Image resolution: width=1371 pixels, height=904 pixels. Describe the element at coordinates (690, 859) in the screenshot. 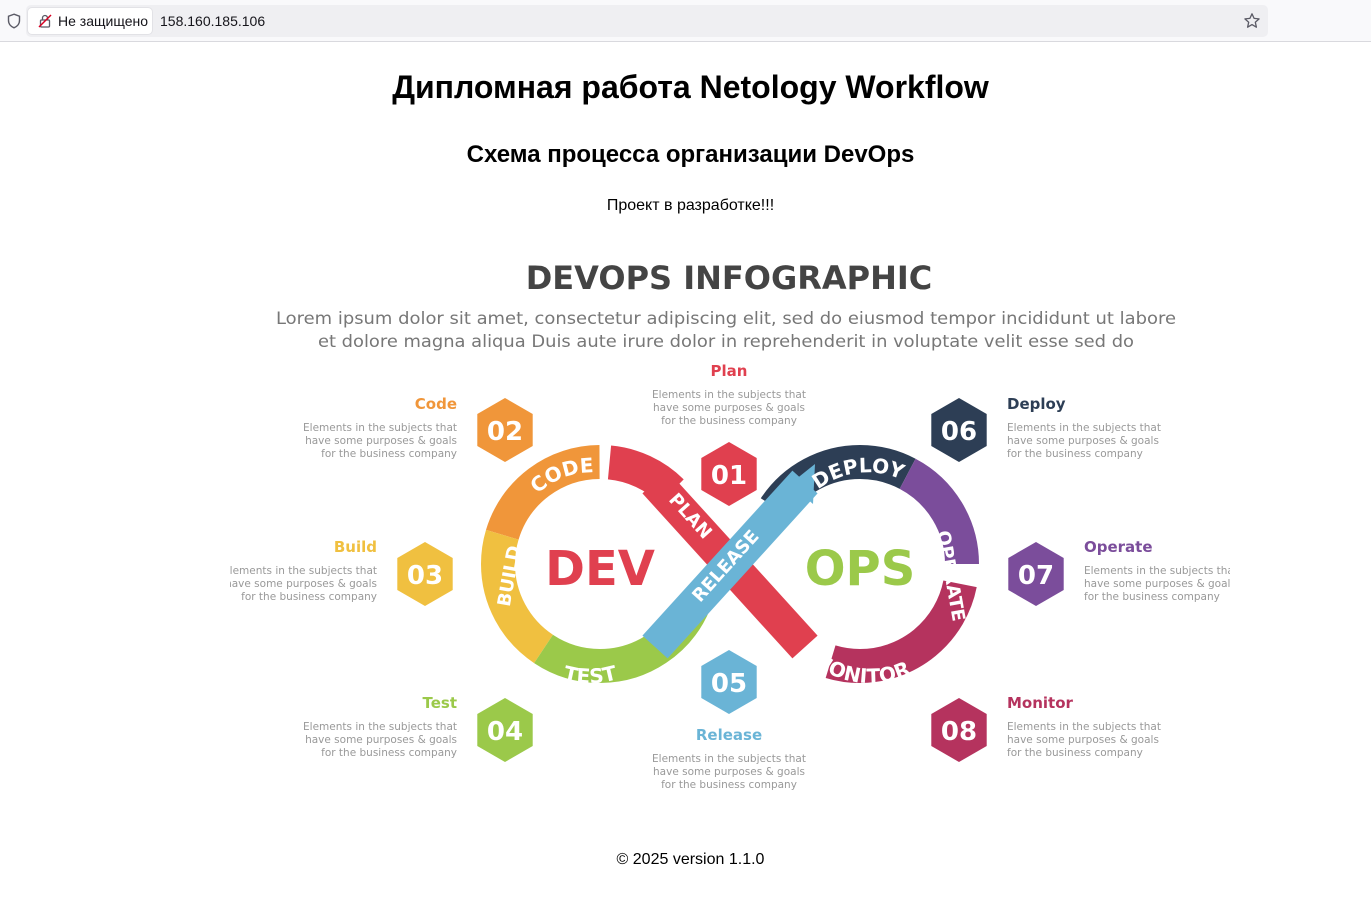

I see `footer-version: © 2025 version 1.1.0` at that location.